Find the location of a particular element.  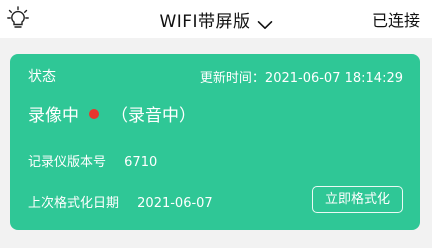

audio-status: （录音中） is located at coordinates (153, 116).